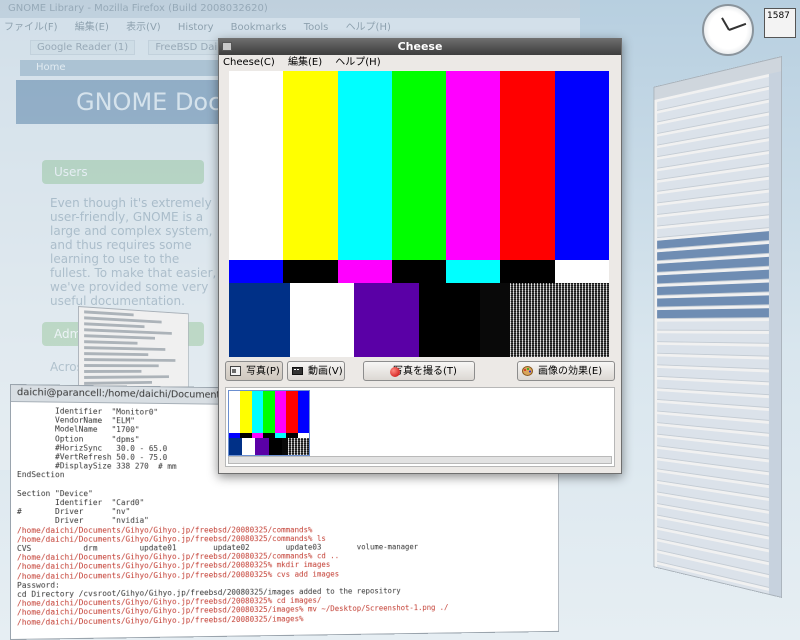  What do you see at coordinates (420, 63) in the screenshot?
I see `cheese-menubar: Cheese(C) 編集(E) ヘルプ(H)` at bounding box center [420, 63].